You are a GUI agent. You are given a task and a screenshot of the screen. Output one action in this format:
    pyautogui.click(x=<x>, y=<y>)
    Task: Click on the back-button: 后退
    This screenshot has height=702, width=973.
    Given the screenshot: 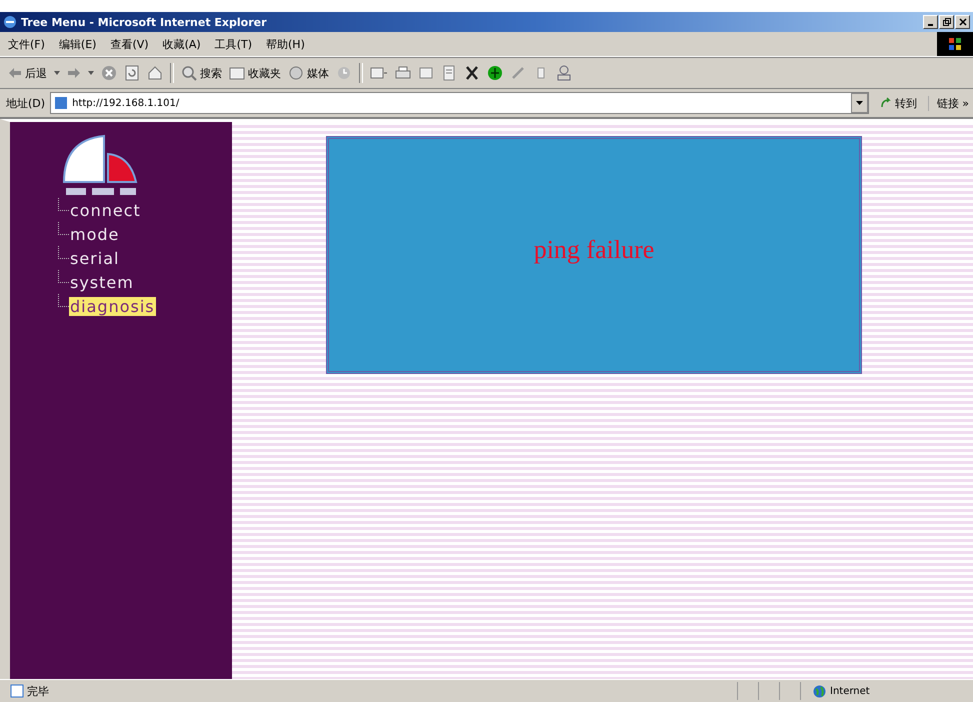 What is the action you would take?
    pyautogui.click(x=27, y=73)
    